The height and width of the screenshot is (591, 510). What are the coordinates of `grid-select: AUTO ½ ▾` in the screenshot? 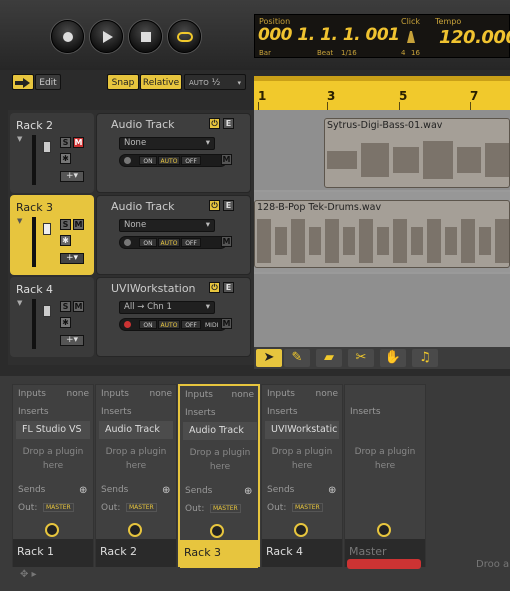 It's located at (215, 82).